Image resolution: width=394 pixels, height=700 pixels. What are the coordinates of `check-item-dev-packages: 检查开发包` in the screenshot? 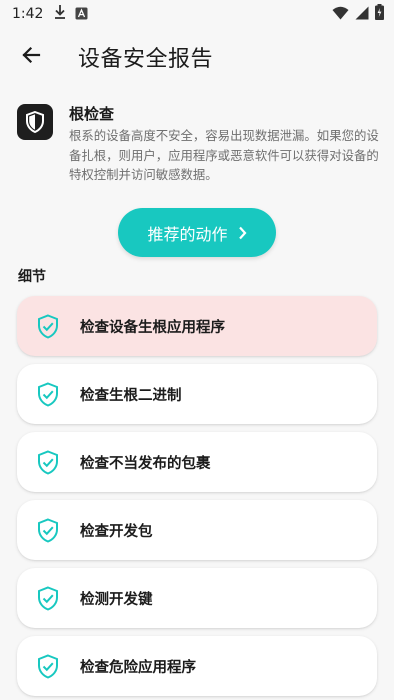 It's located at (197, 530).